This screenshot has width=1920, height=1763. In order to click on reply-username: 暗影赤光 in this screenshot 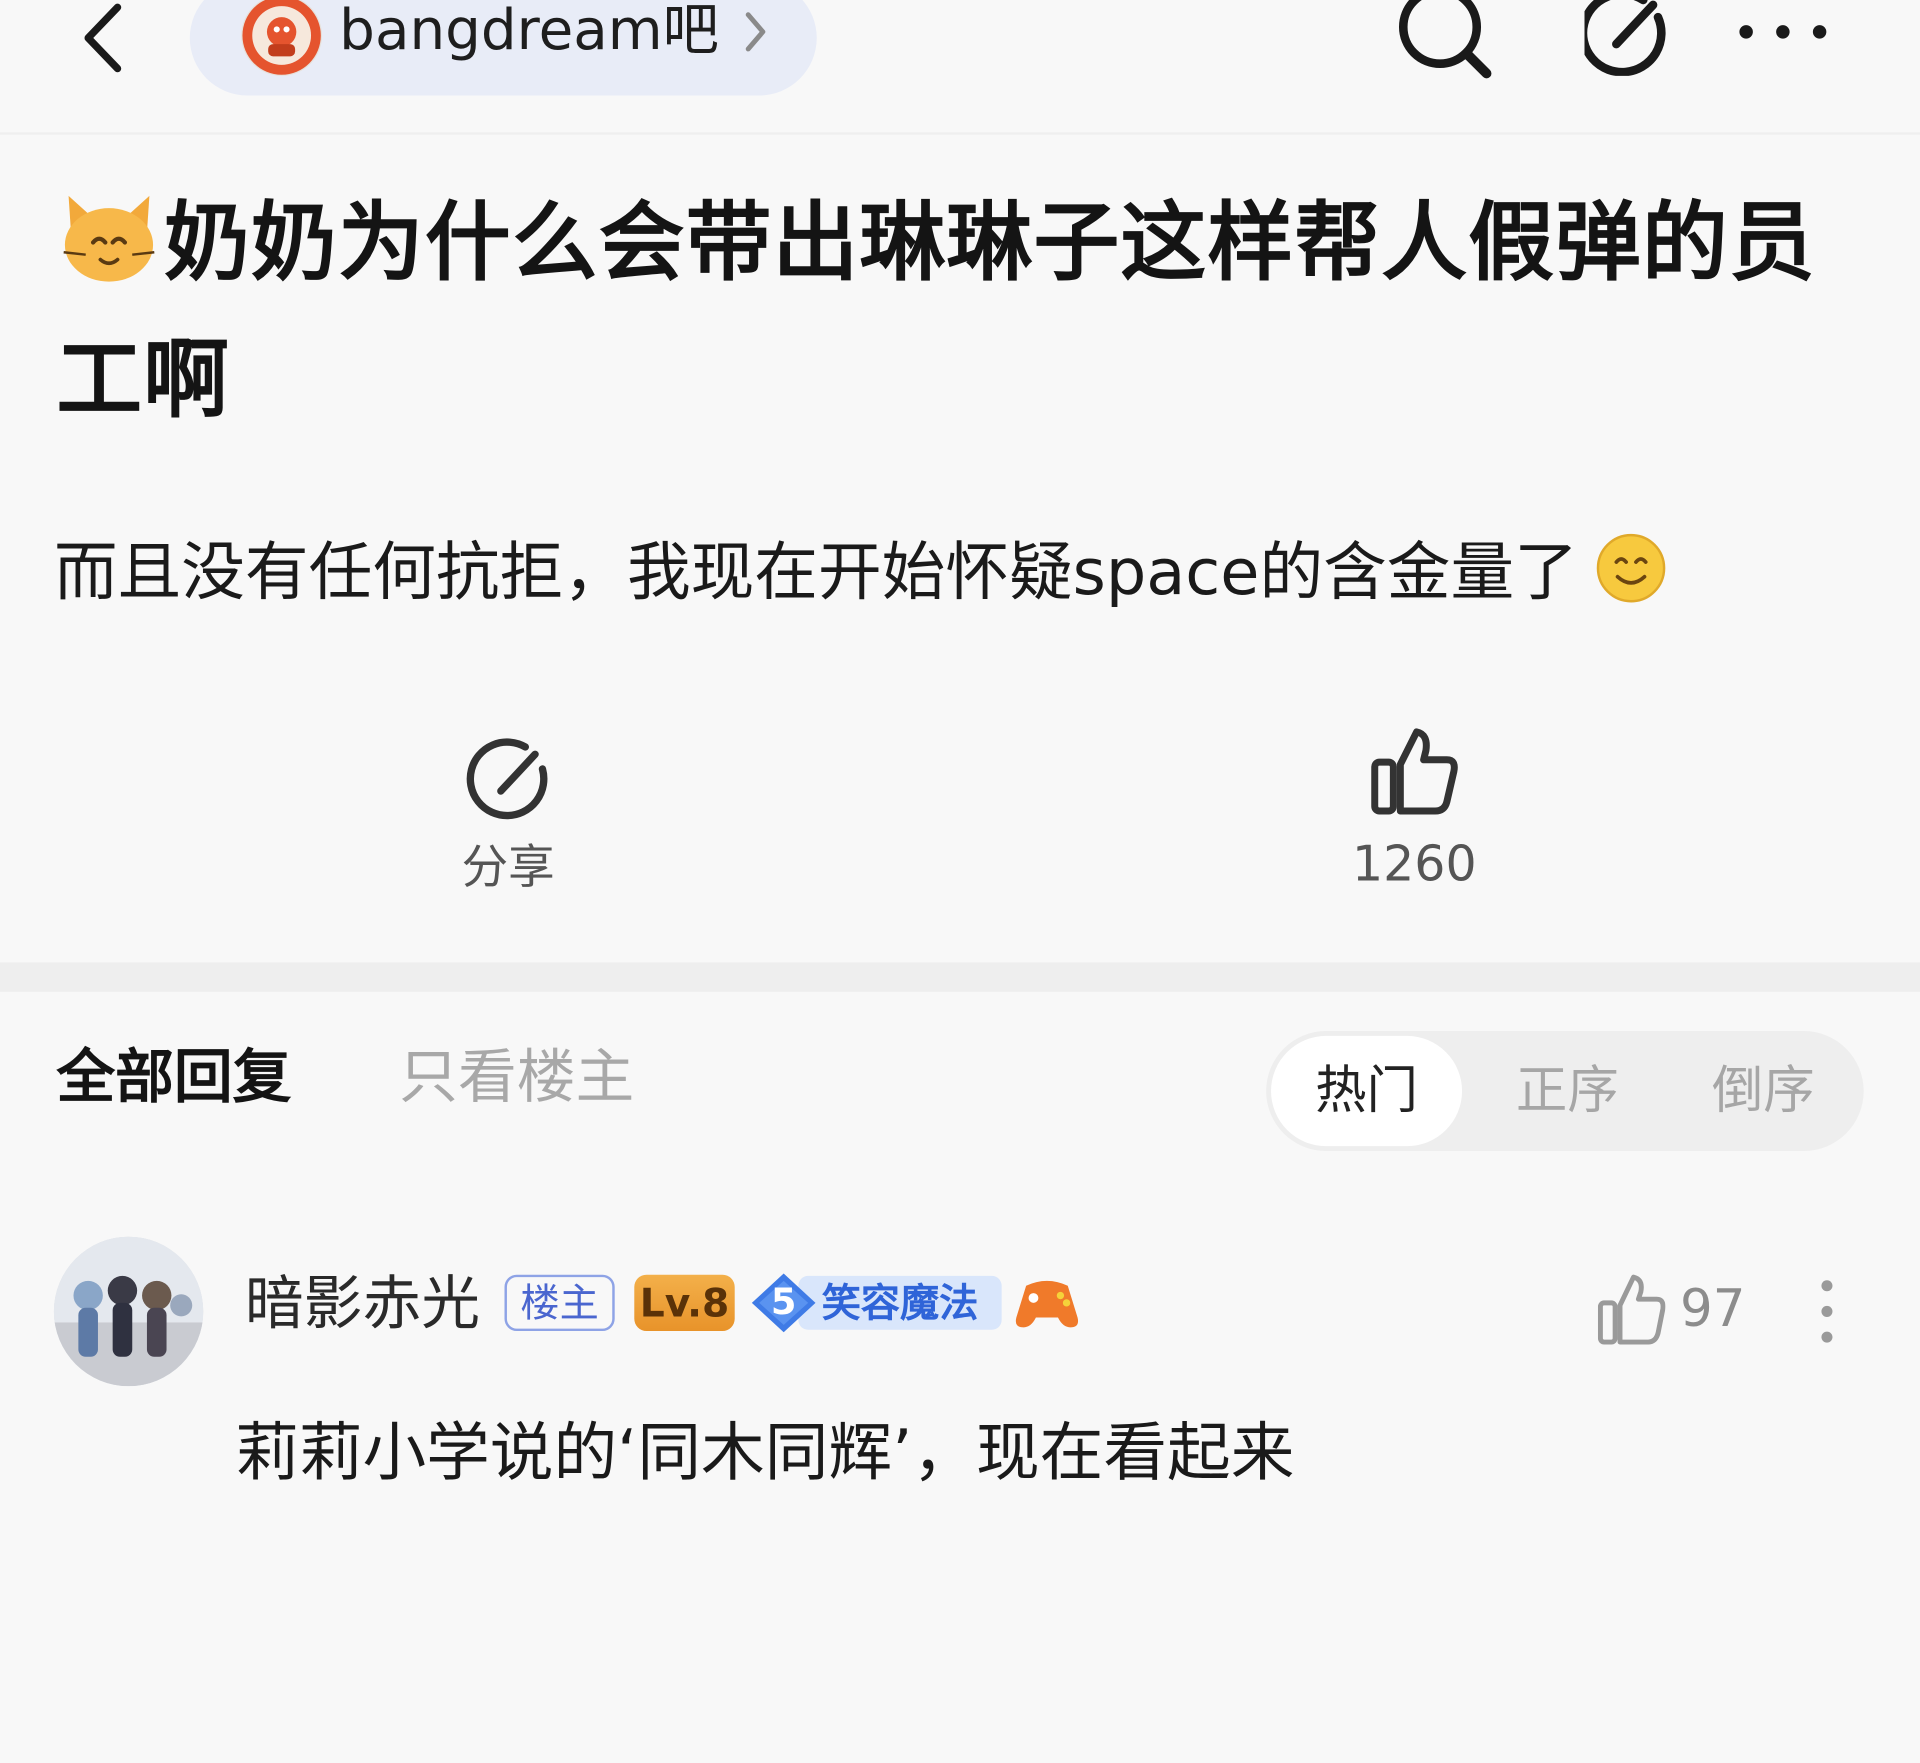, I will do `click(362, 1304)`.